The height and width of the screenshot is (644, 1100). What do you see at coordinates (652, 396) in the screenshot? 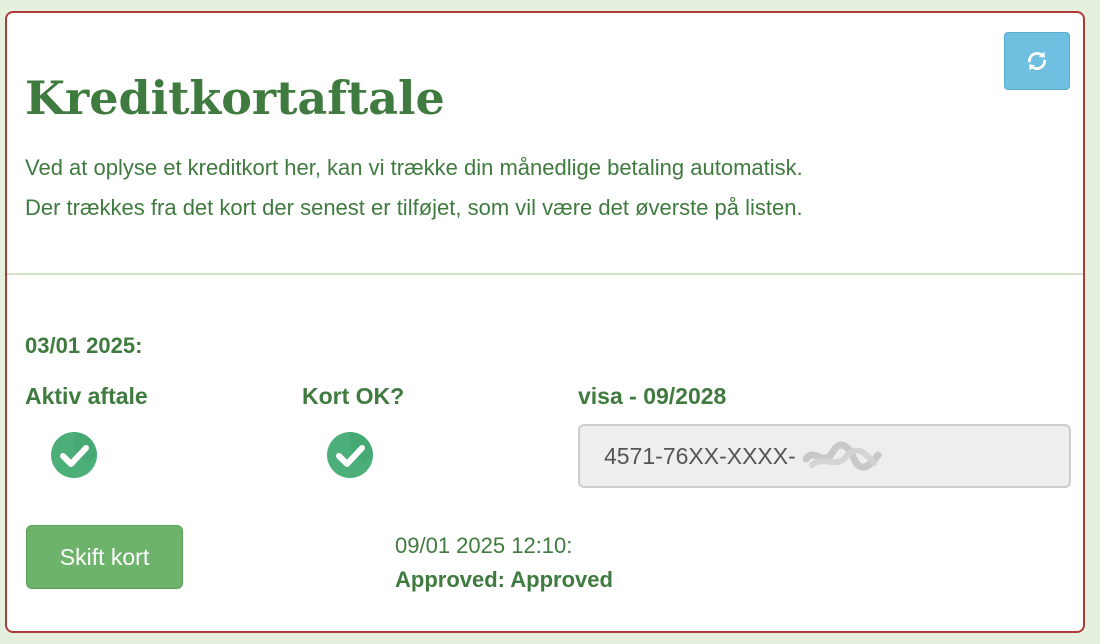
I see `card-type-expiry-label: visa - 09/2028` at bounding box center [652, 396].